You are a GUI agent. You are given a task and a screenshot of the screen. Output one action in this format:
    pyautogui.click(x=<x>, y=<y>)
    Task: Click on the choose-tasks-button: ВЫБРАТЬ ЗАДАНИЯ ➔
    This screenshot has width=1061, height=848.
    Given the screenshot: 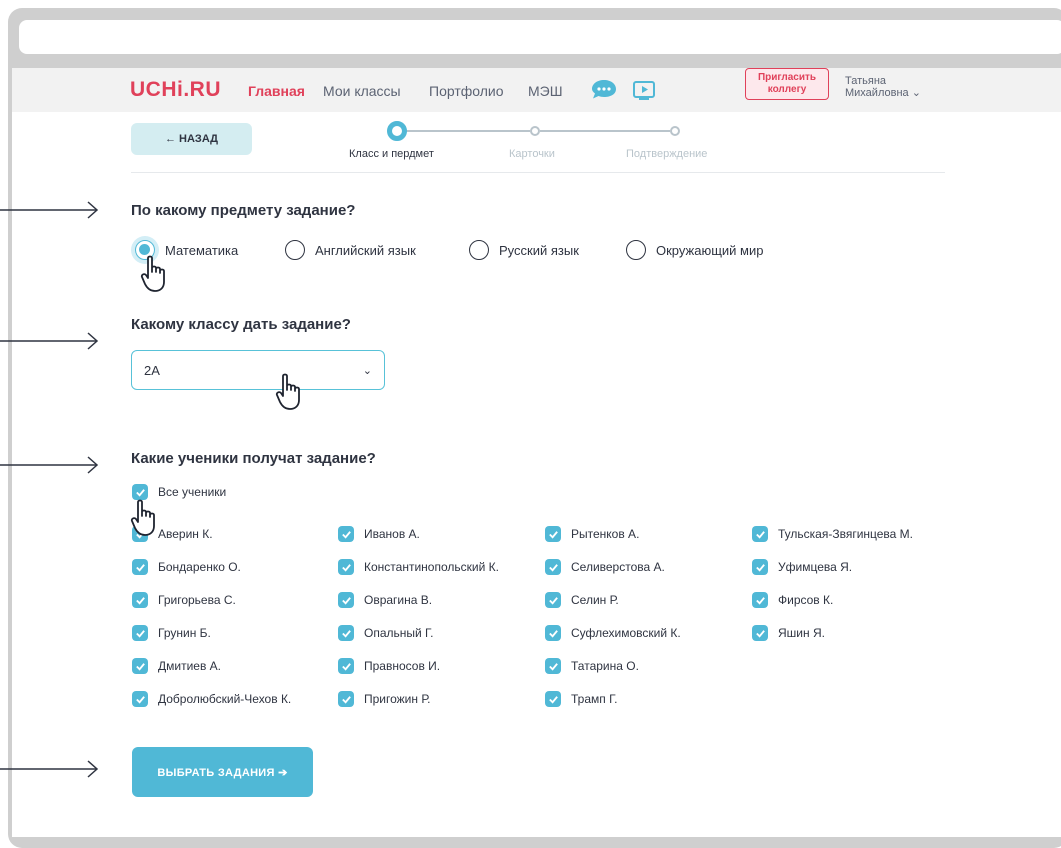 What is the action you would take?
    pyautogui.click(x=222, y=772)
    